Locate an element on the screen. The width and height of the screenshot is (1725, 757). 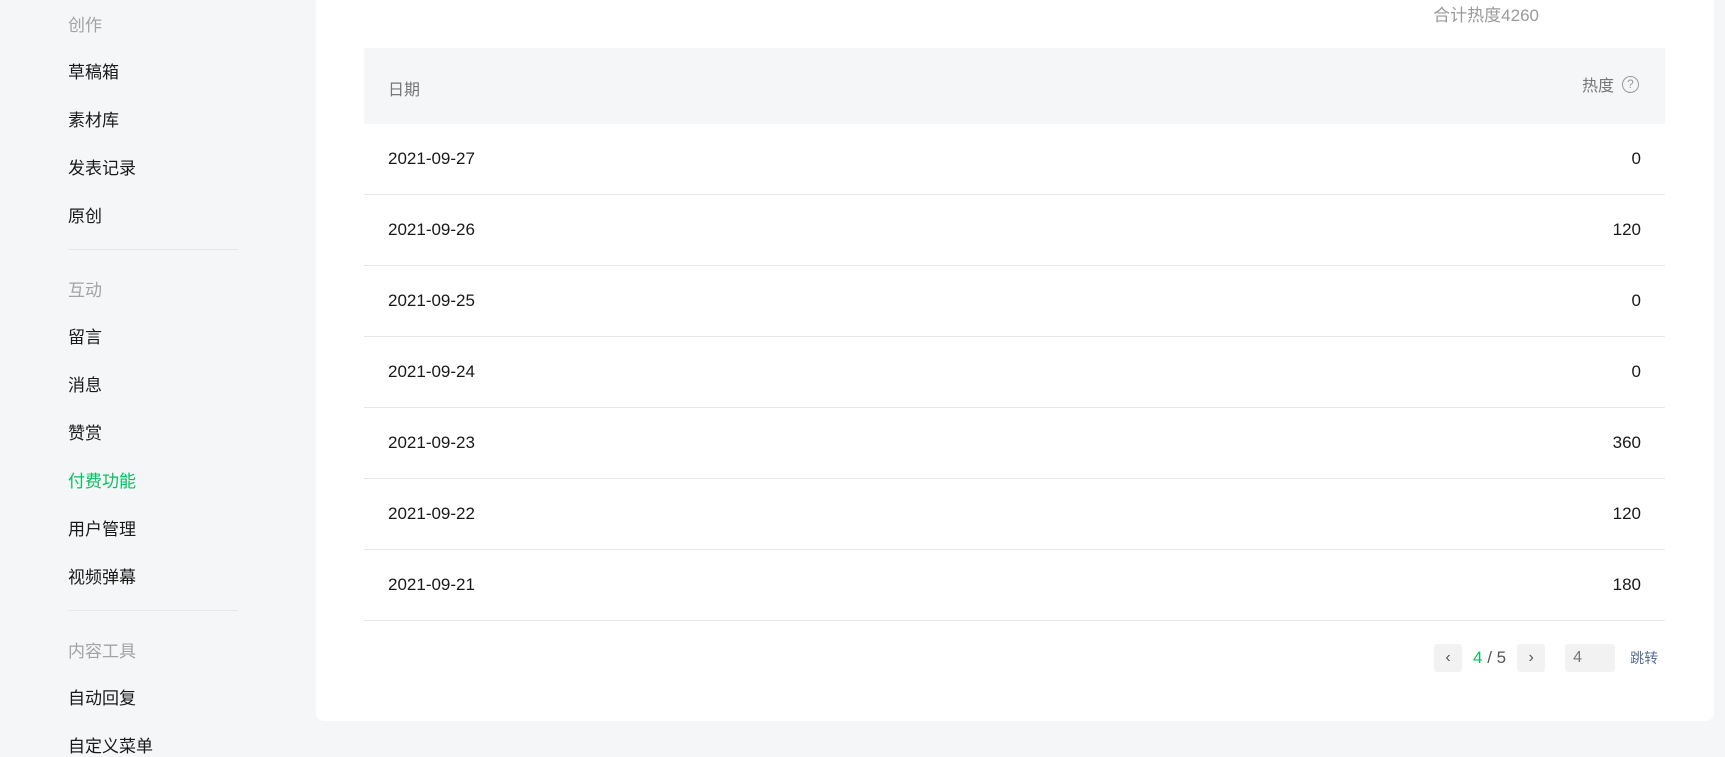
header-heat: 热度 ? is located at coordinates (1610, 84).